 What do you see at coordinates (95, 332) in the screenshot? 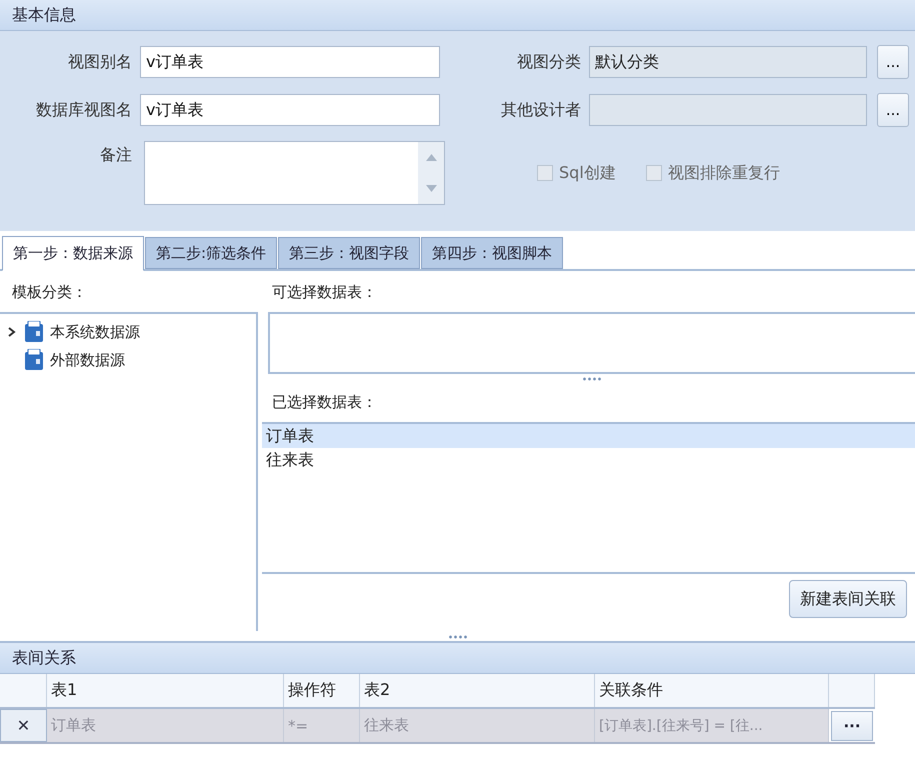
I see `tree-item: 本系统数据源` at bounding box center [95, 332].